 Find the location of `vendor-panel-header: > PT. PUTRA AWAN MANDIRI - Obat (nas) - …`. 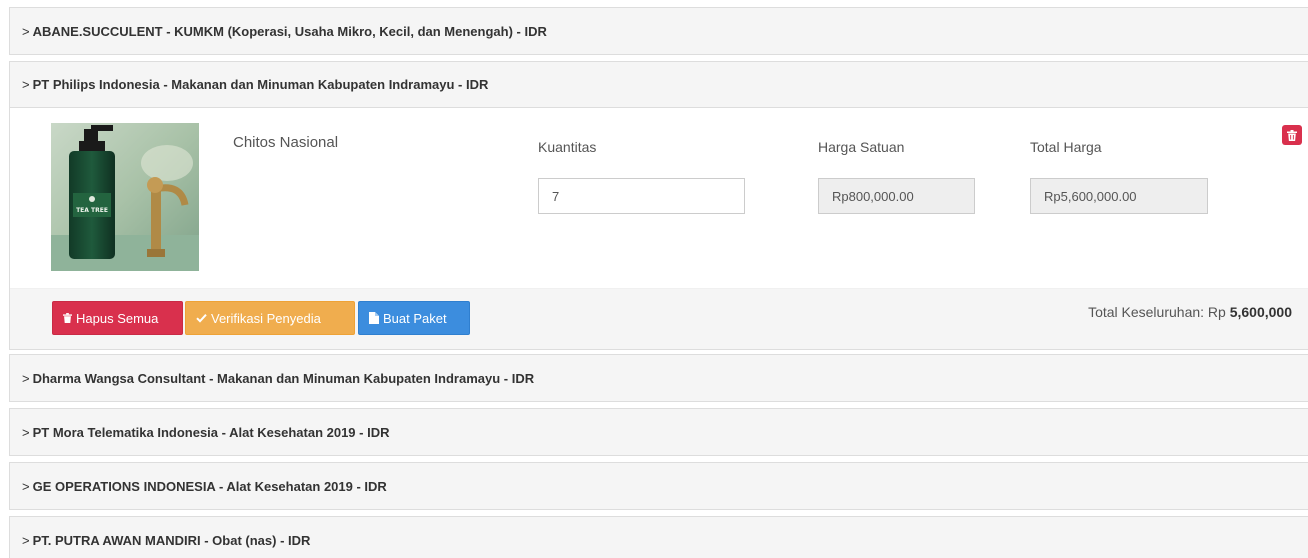

vendor-panel-header: > PT. PUTRA AWAN MANDIRI - Obat (nas) - … is located at coordinates (659, 537).